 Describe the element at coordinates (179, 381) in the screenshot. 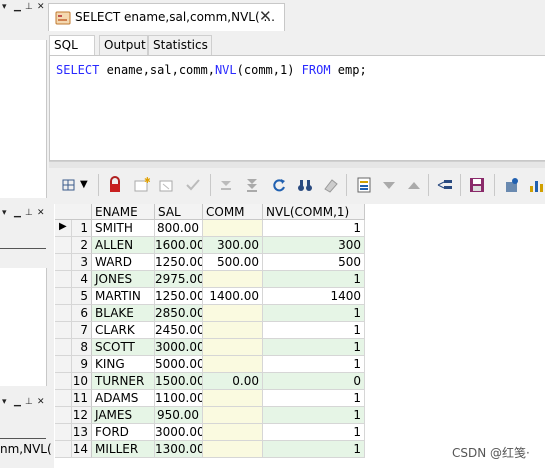

I see `cell-sal: 1500.00` at that location.